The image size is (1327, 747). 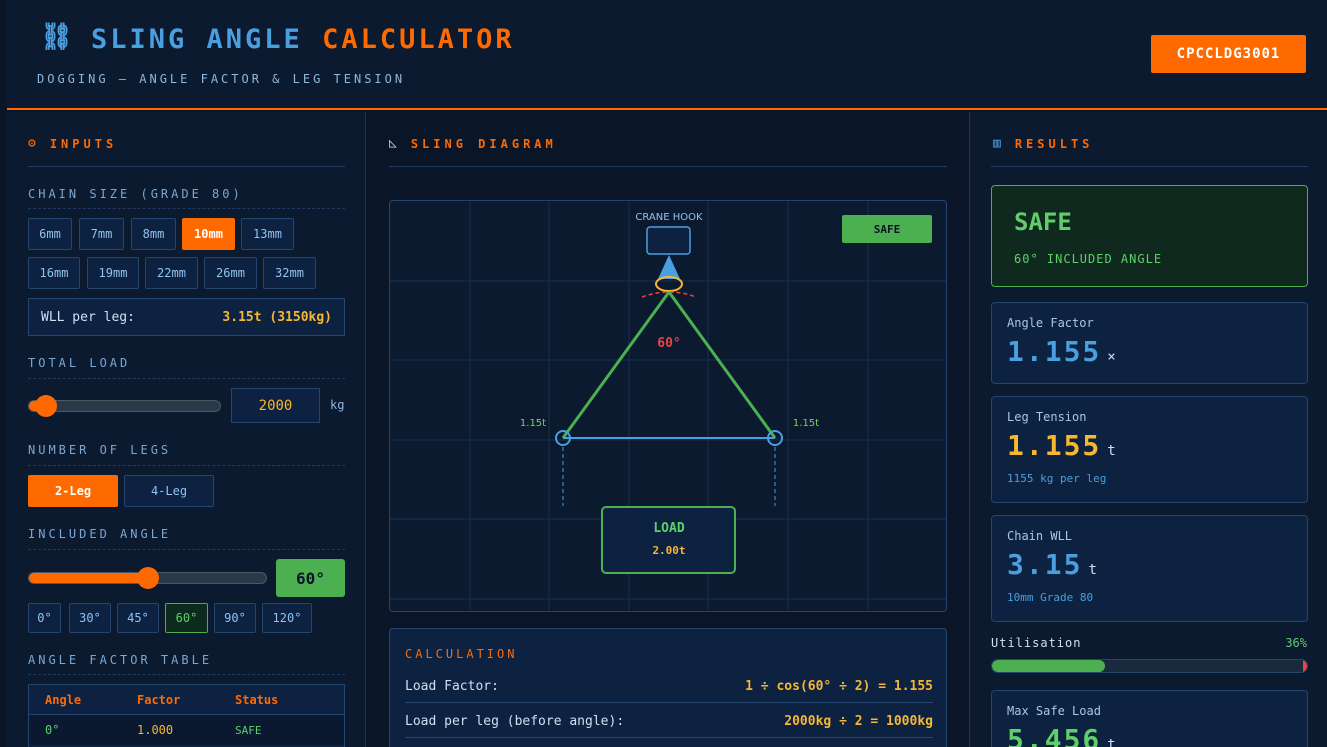 I want to click on status-badge-text: SAFE, so click(x=887, y=229).